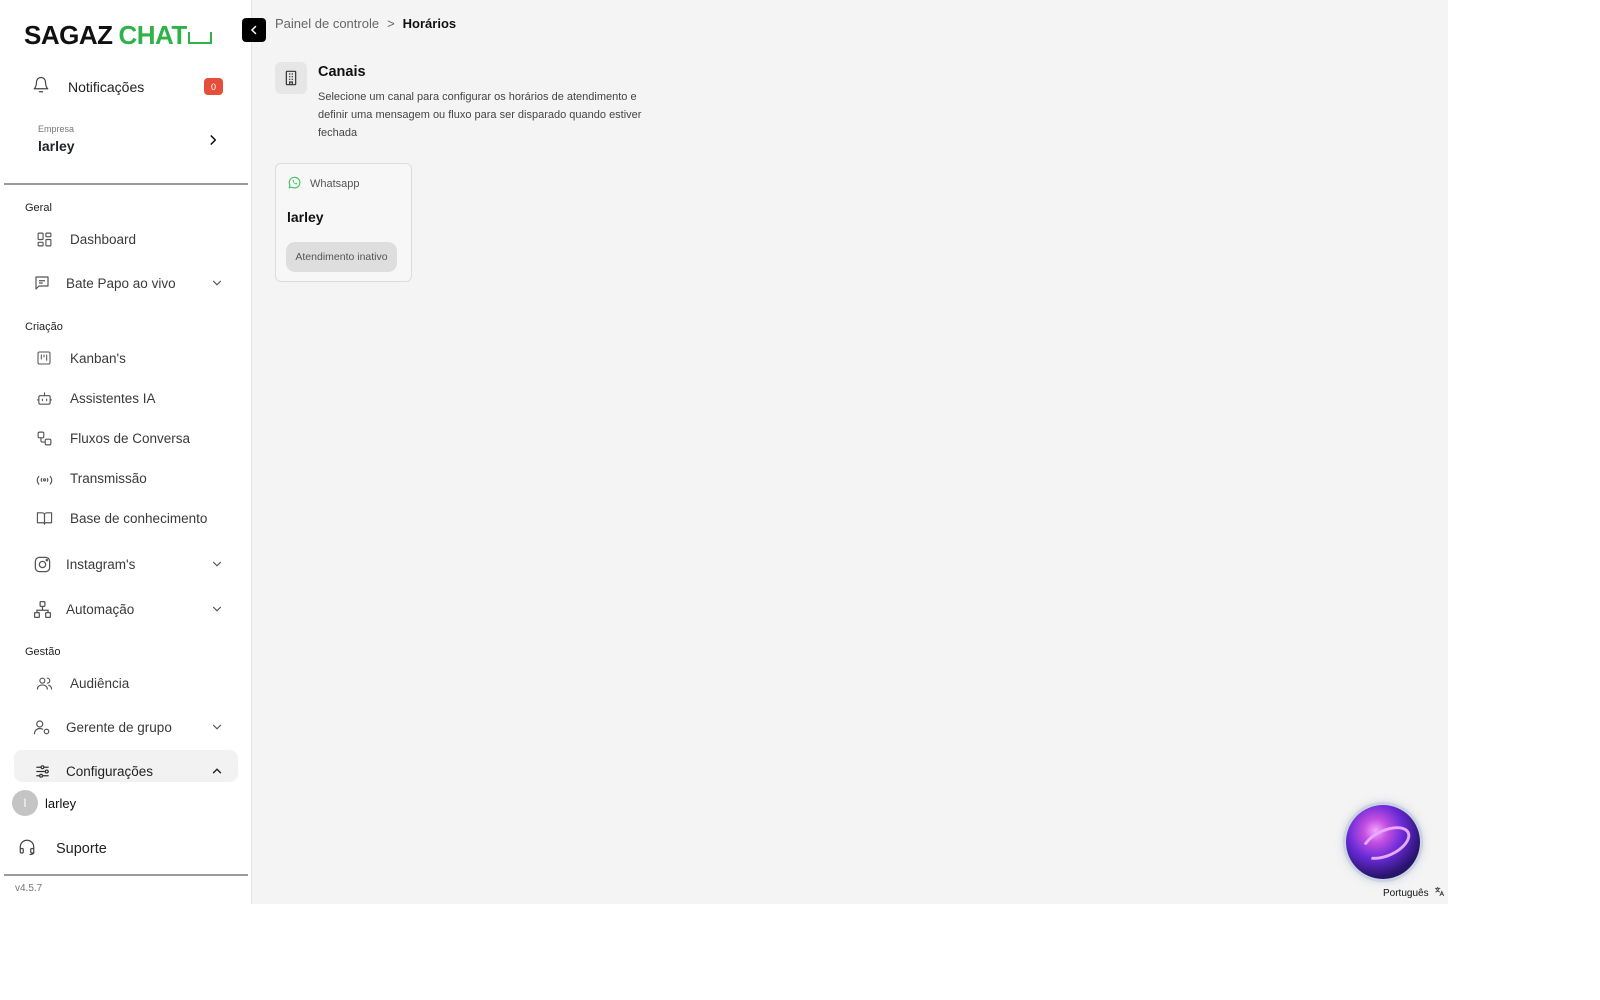 This screenshot has height=1000, width=1600. What do you see at coordinates (213, 86) in the screenshot?
I see `notifications-count-badge: 0` at bounding box center [213, 86].